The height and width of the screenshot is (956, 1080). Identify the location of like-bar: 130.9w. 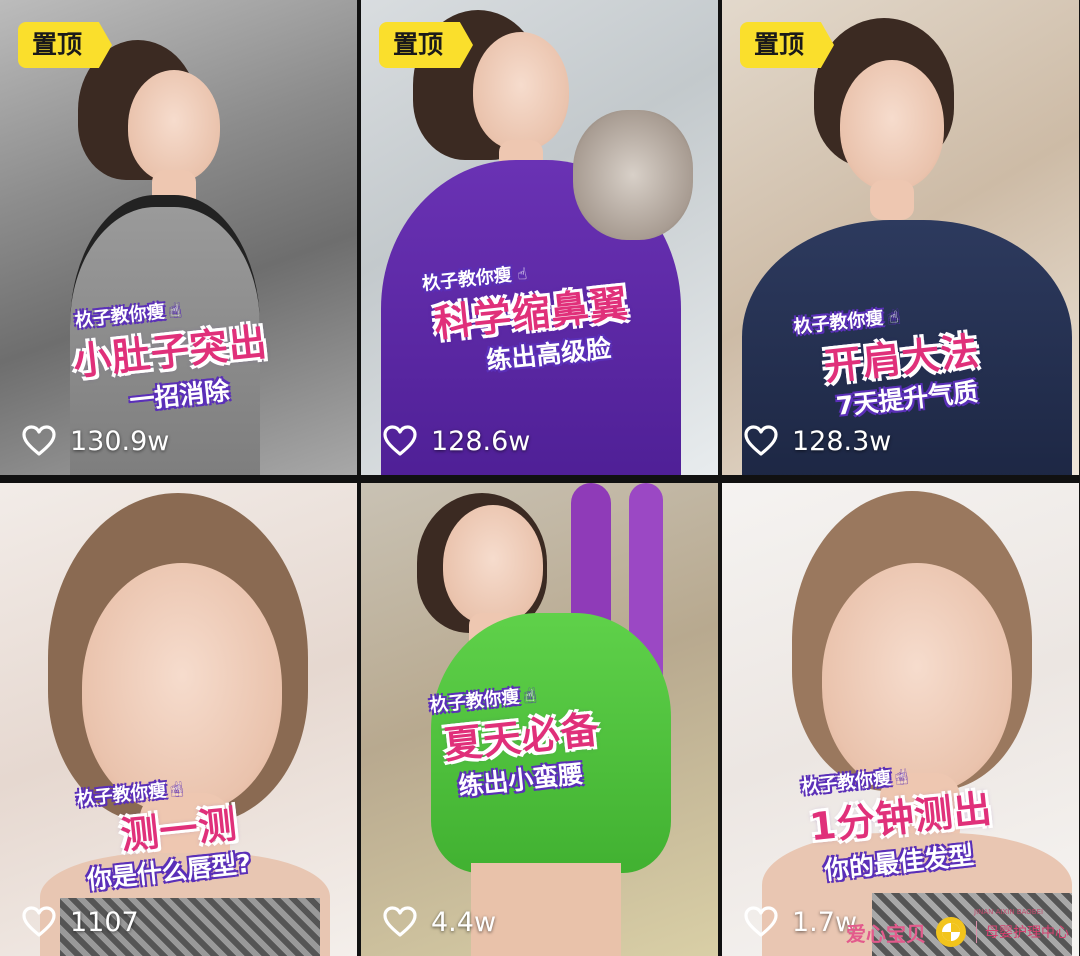
(95, 441).